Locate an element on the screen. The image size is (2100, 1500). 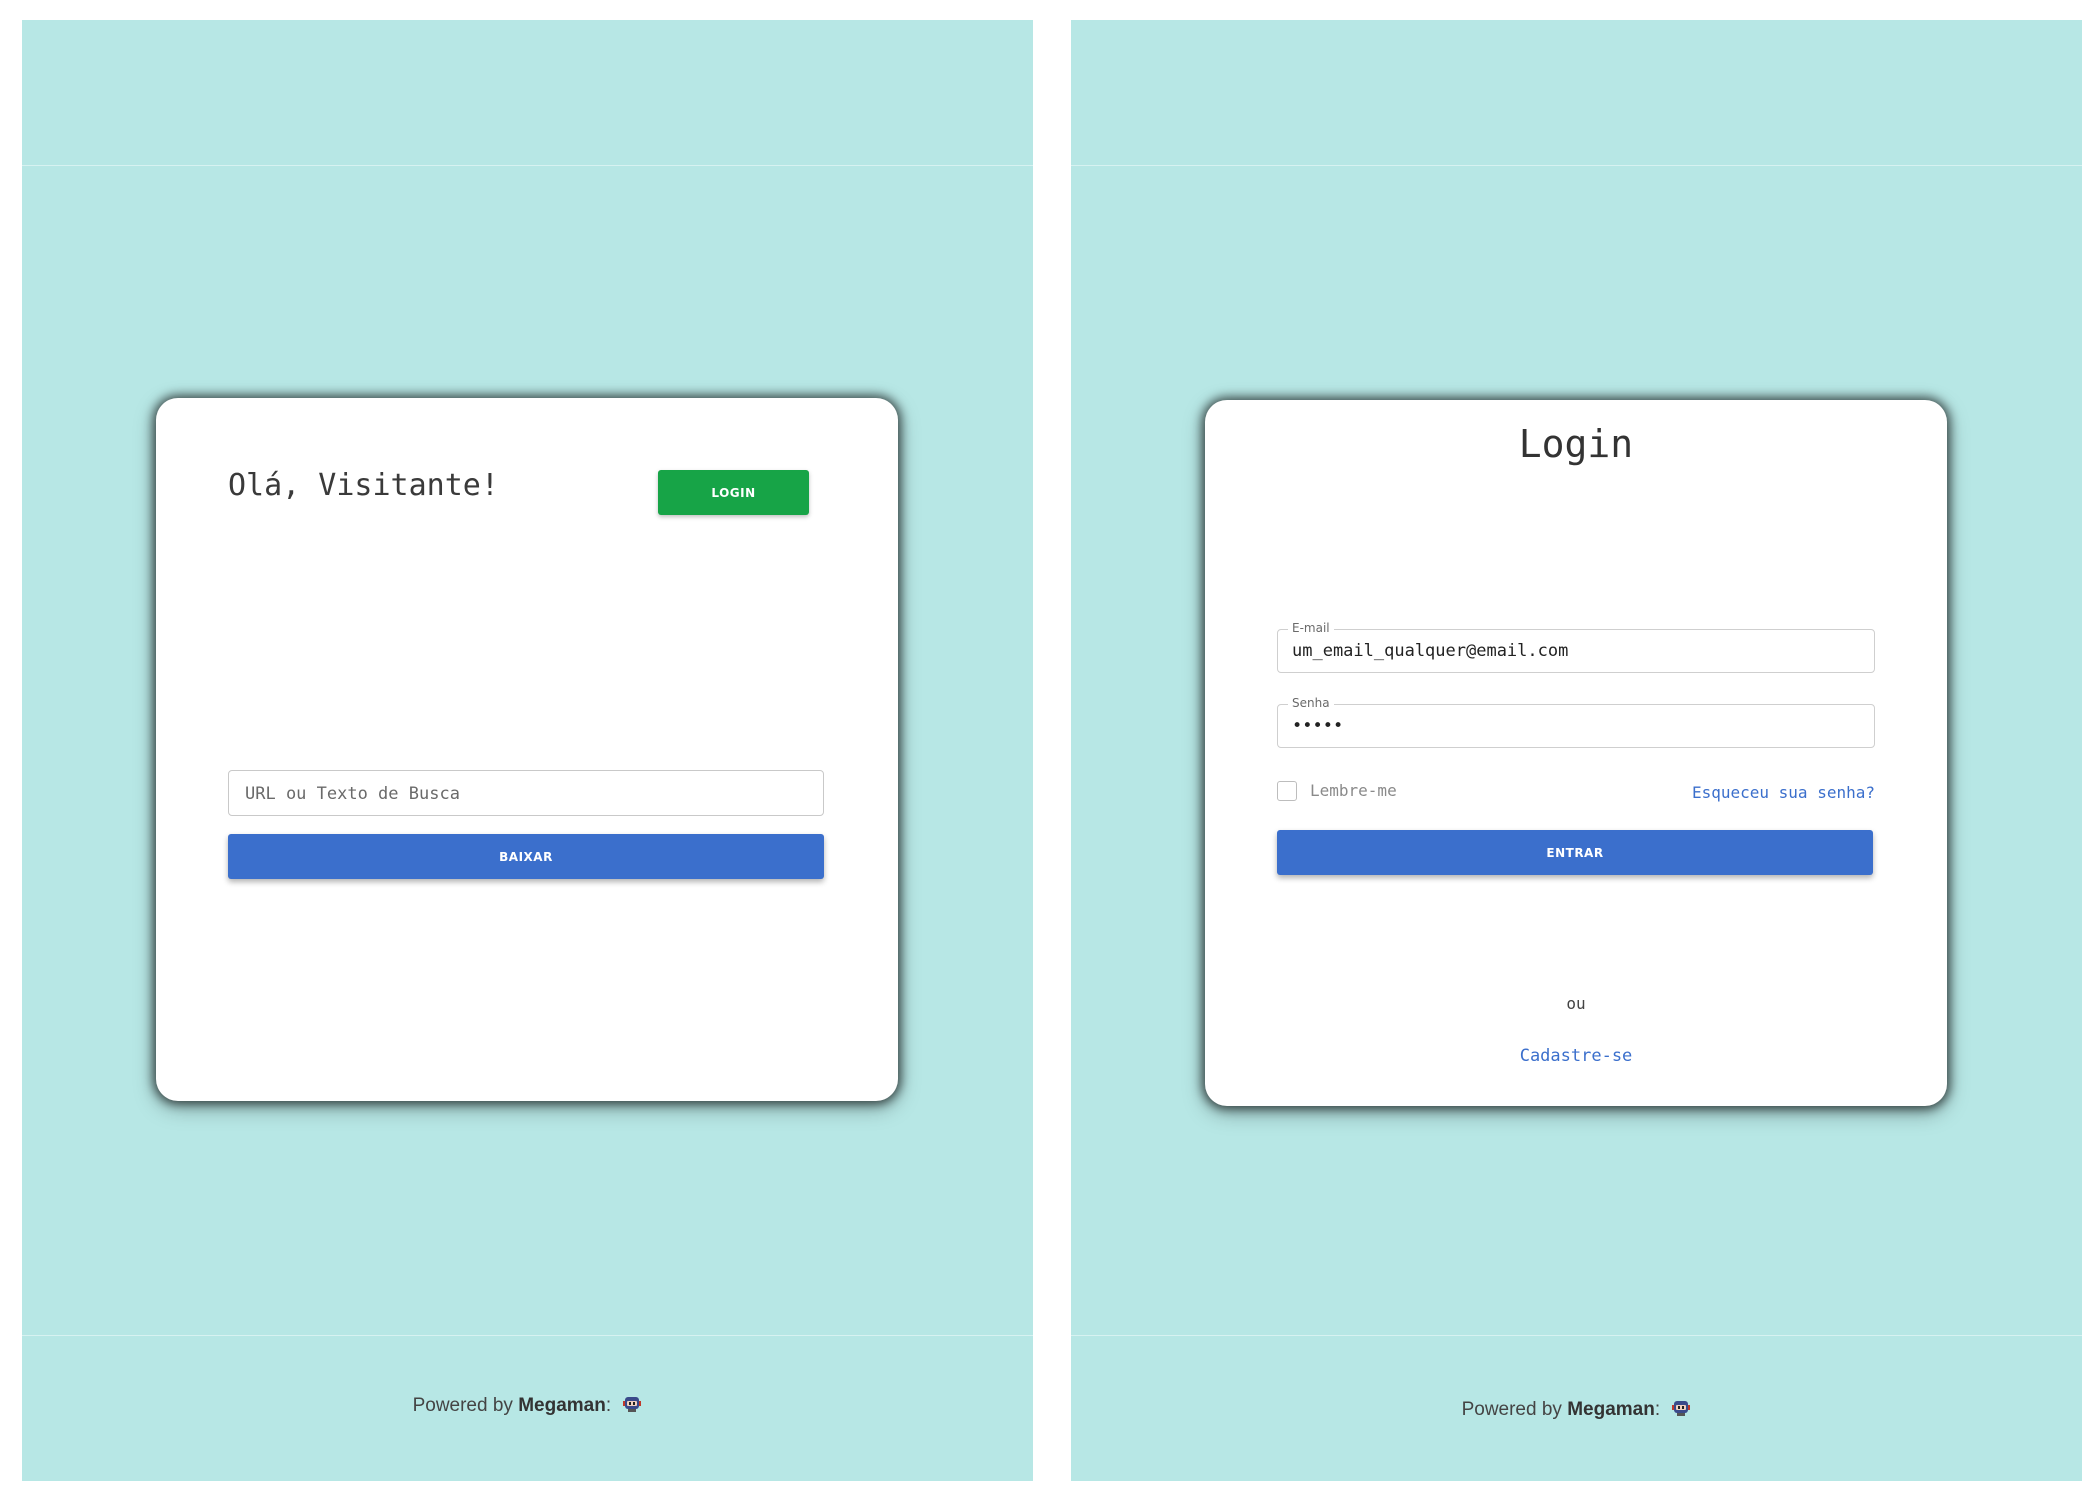
remember-checkbox is located at coordinates (1287, 791).